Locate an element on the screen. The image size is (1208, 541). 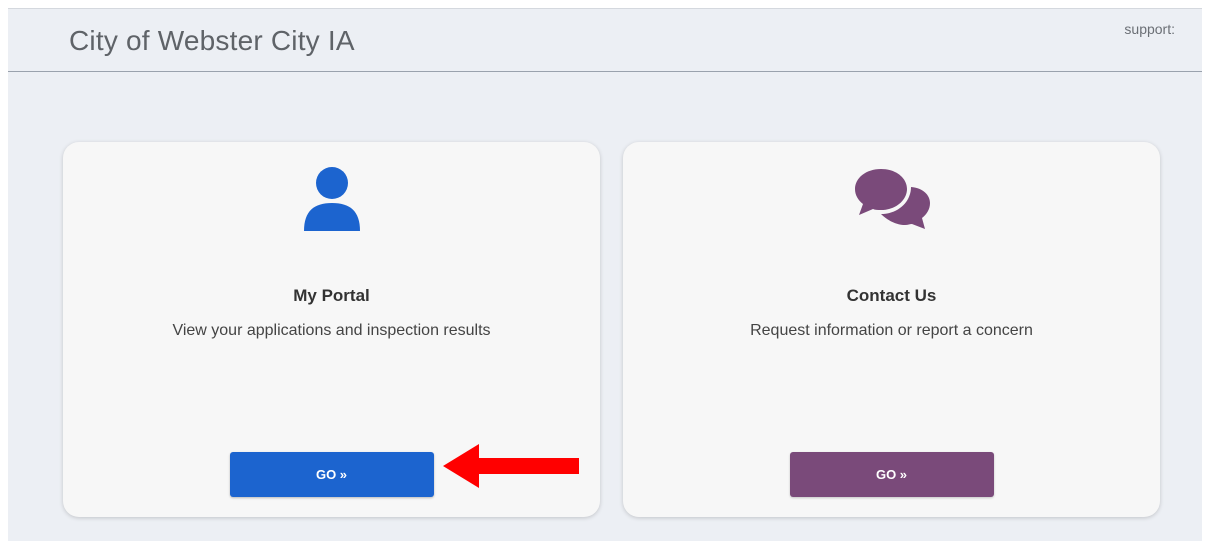
my-portal-go-button: GO » is located at coordinates (331, 474).